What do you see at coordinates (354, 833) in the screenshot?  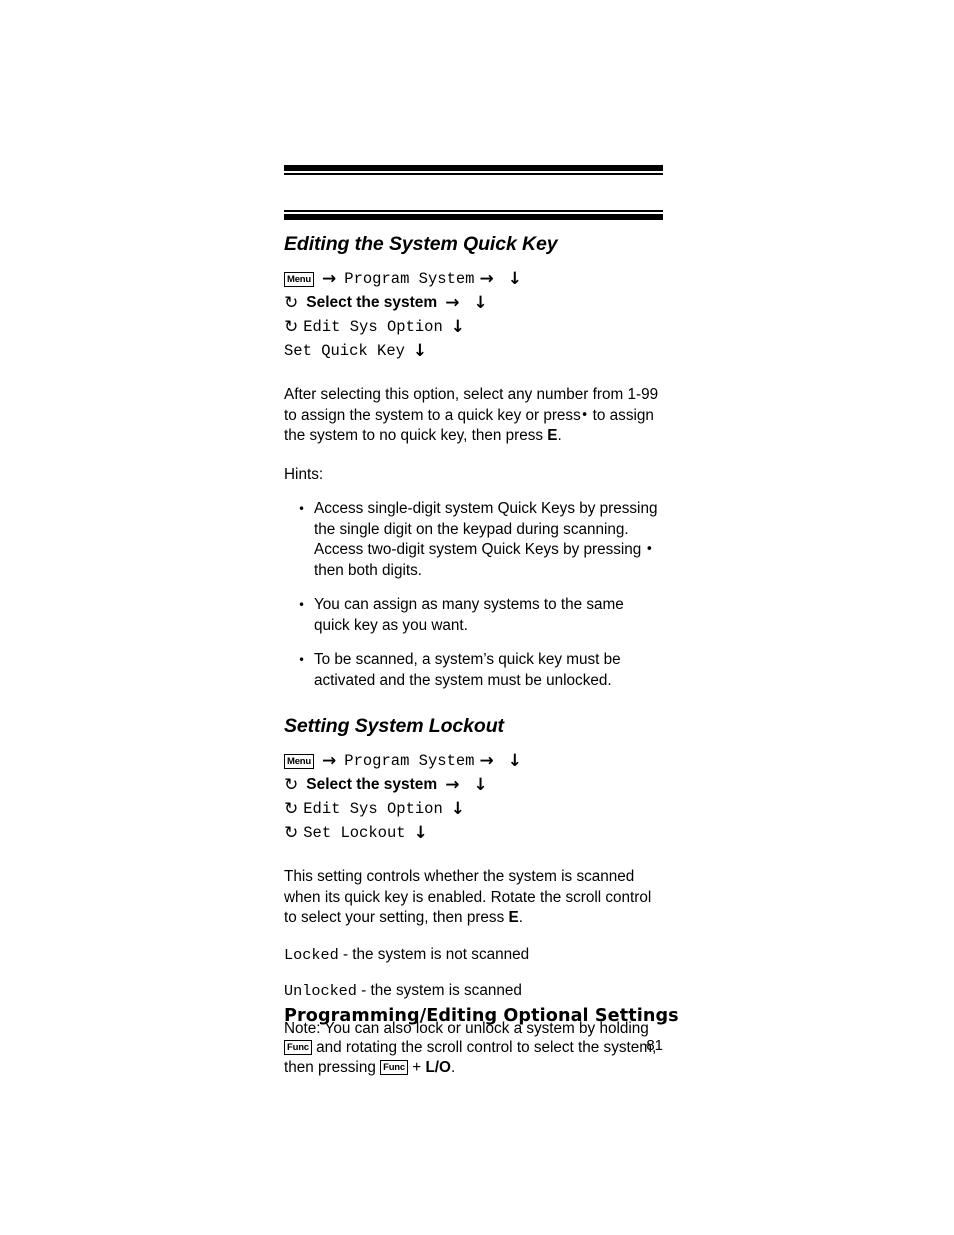 I see `menu-path-label: Set Lockout` at bounding box center [354, 833].